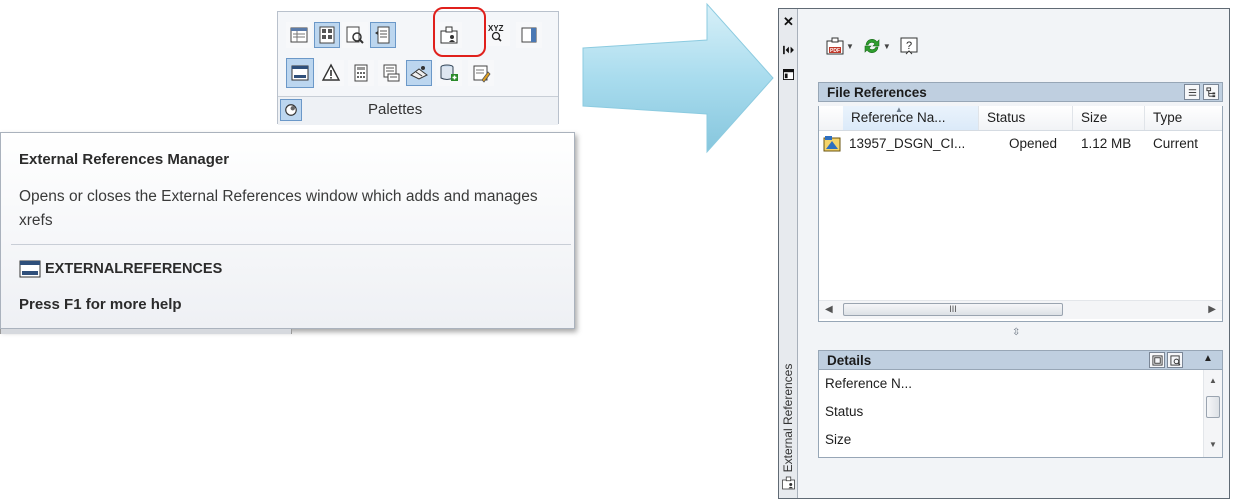 This screenshot has width=1237, height=504. What do you see at coordinates (1213, 444) in the screenshot?
I see `scroll-down-icon: ▼` at bounding box center [1213, 444].